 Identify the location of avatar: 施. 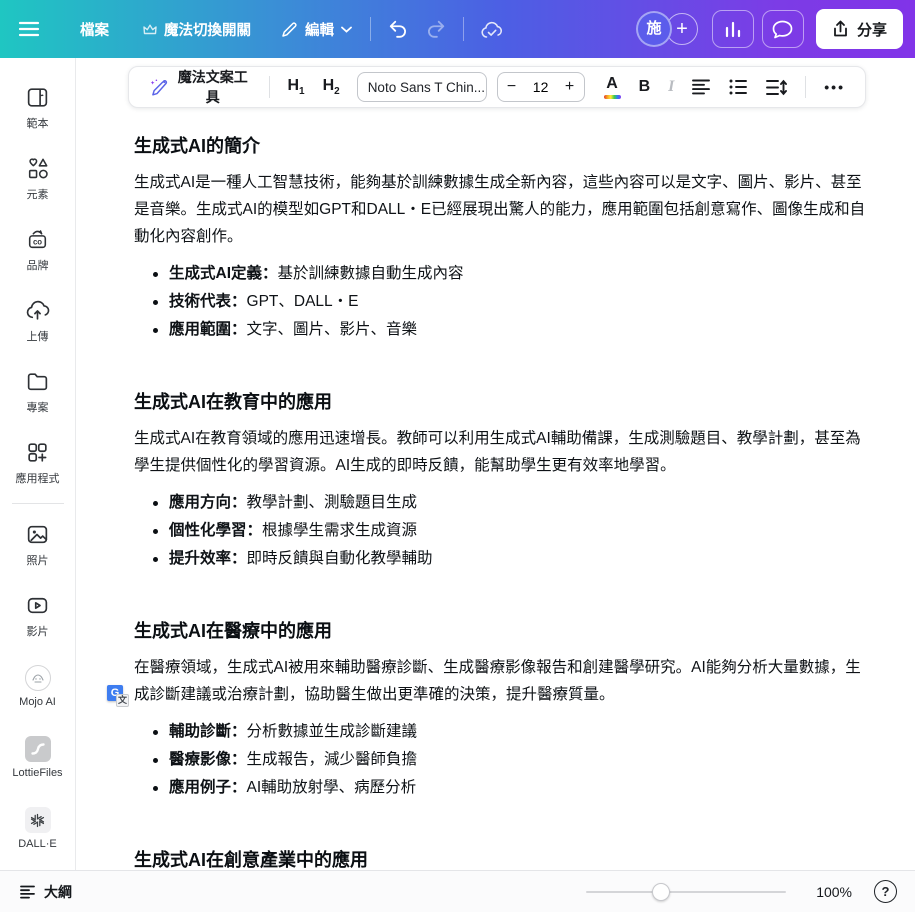
(653, 29).